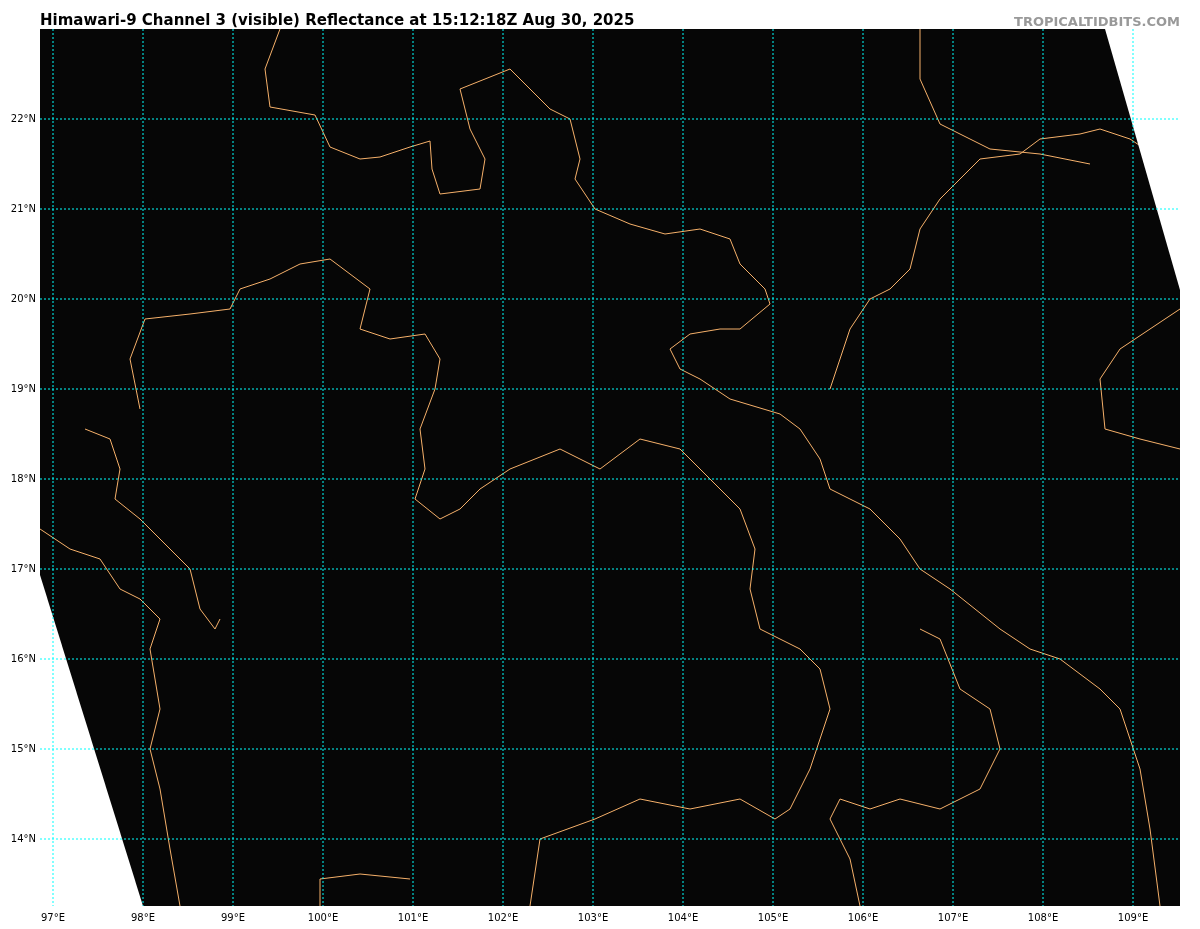 This screenshot has width=1200, height=929. I want to click on longitude-label: 105°E, so click(773, 918).